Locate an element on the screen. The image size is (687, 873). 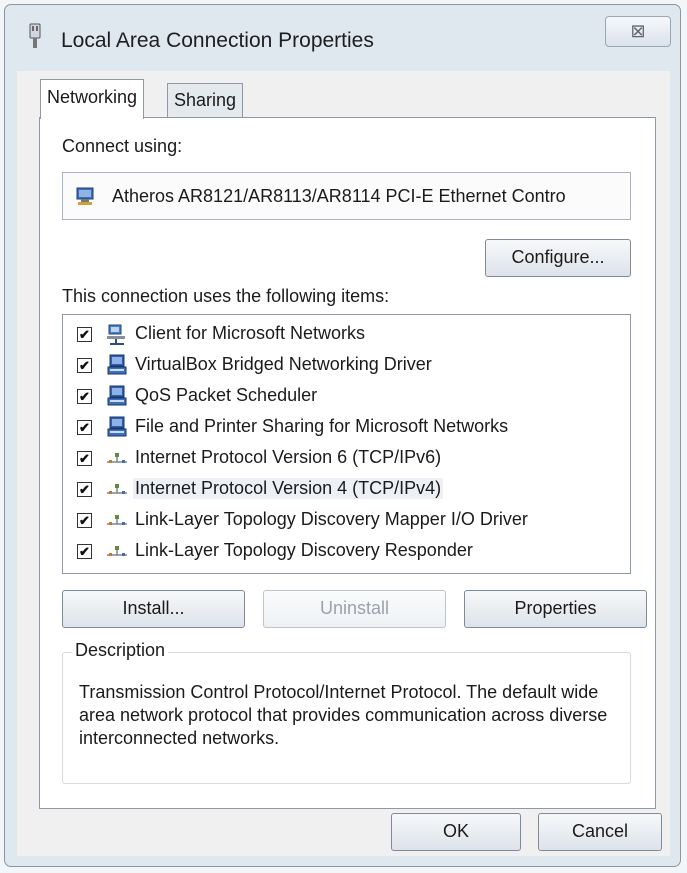
item-label: QoS Packet Scheduler is located at coordinates (226, 395).